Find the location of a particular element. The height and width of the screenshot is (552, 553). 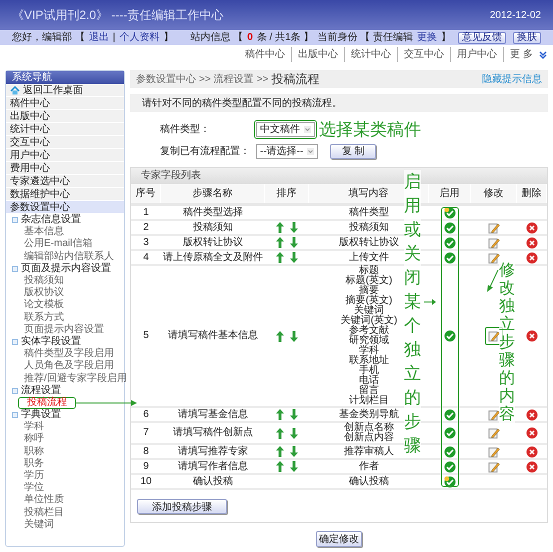

table-cell: 联系地址 is located at coordinates (368, 361).